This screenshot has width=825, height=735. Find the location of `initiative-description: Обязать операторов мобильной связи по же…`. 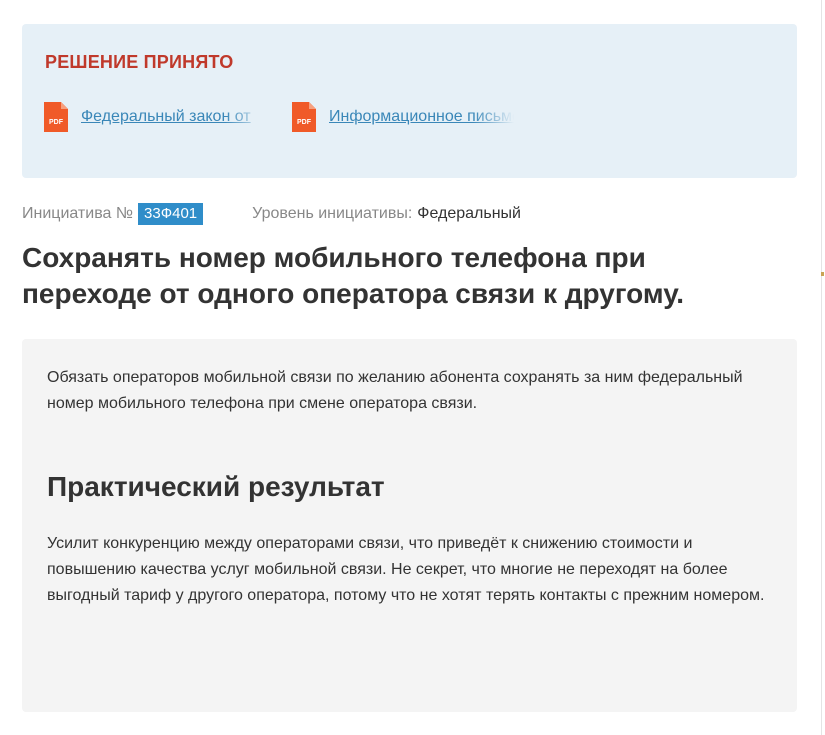

initiative-description: Обязать операторов мобильной связи по же… is located at coordinates (395, 390).